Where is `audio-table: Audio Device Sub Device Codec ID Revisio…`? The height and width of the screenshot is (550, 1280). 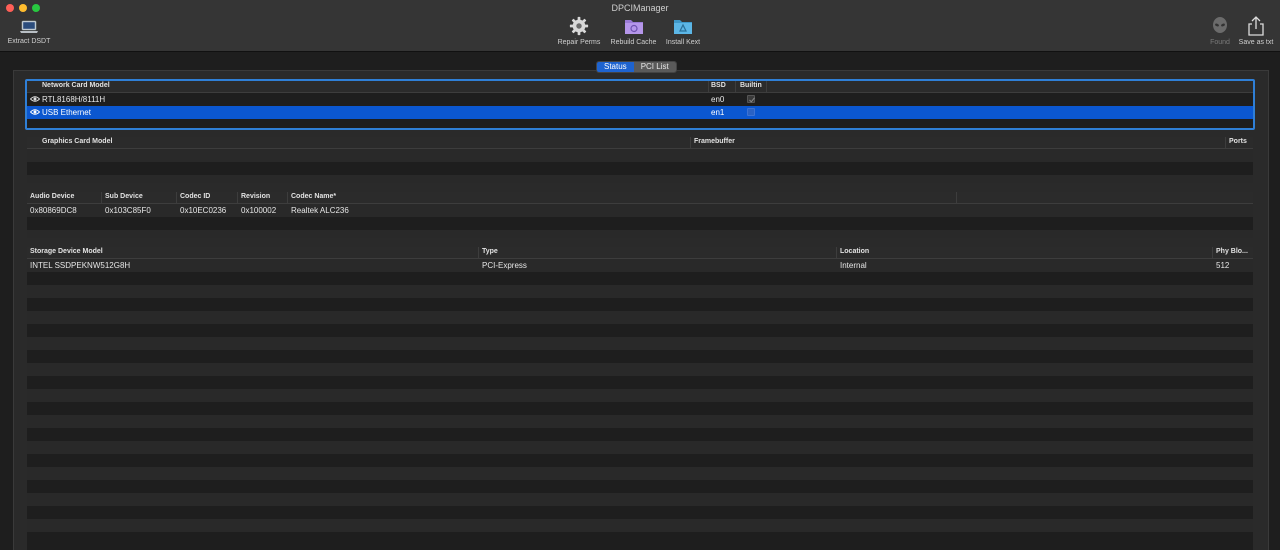
audio-table: Audio Device Sub Device Codec ID Revisio… is located at coordinates (640, 215).